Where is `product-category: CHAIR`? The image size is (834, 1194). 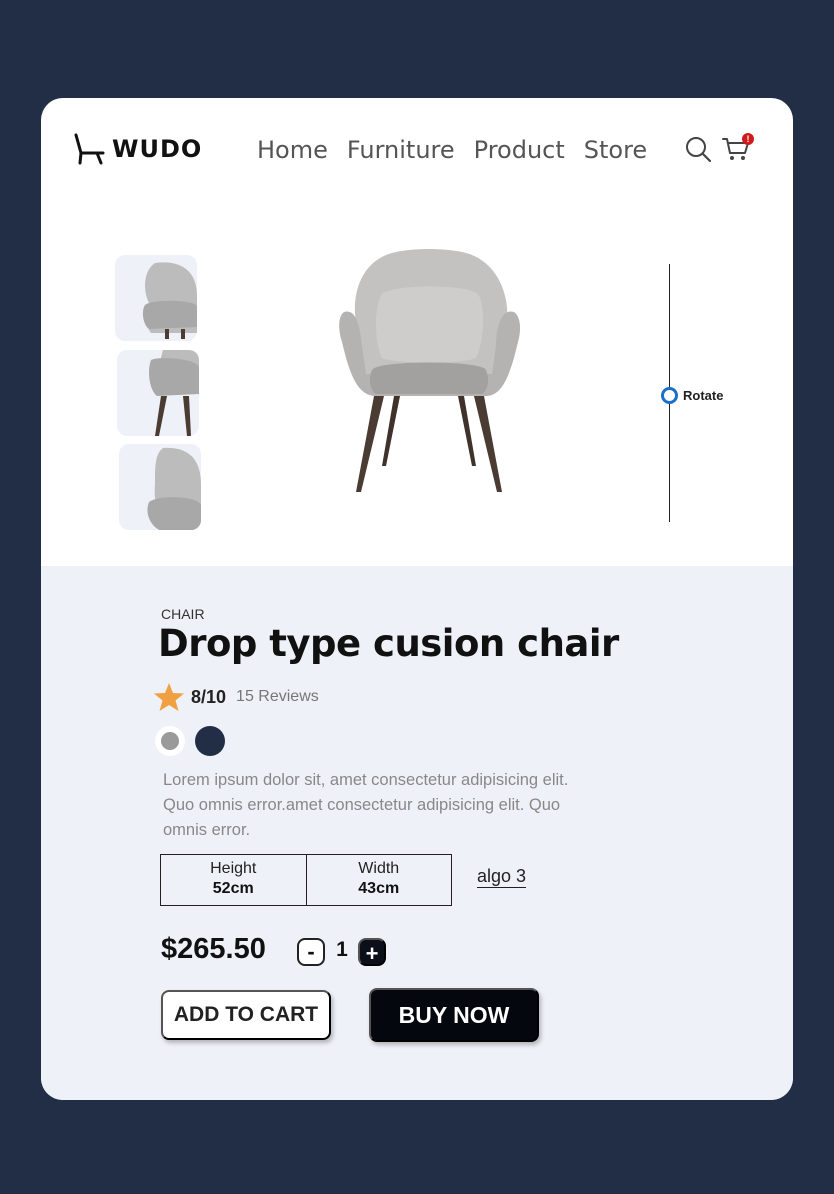
product-category: CHAIR is located at coordinates (183, 614).